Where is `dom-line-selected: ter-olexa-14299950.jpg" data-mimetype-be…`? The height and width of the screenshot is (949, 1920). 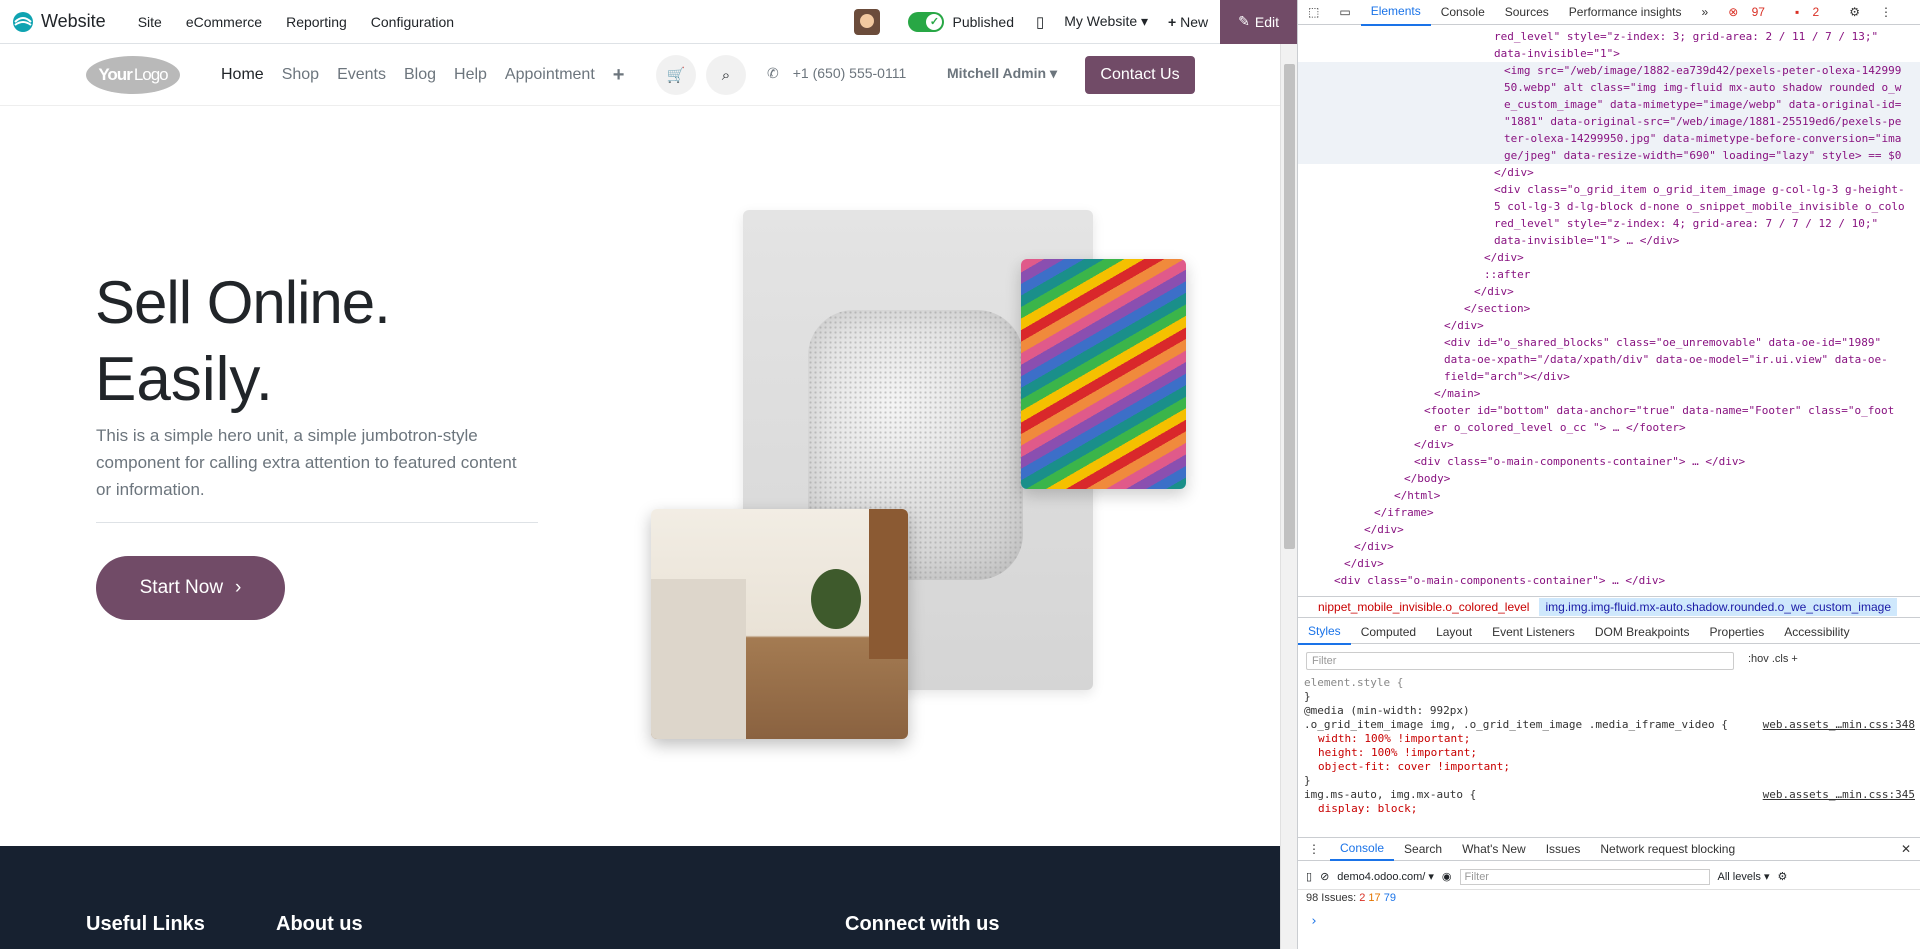
dom-line-selected: ter-olexa-14299950.jpg" data-mimetype-be… is located at coordinates (1609, 138).